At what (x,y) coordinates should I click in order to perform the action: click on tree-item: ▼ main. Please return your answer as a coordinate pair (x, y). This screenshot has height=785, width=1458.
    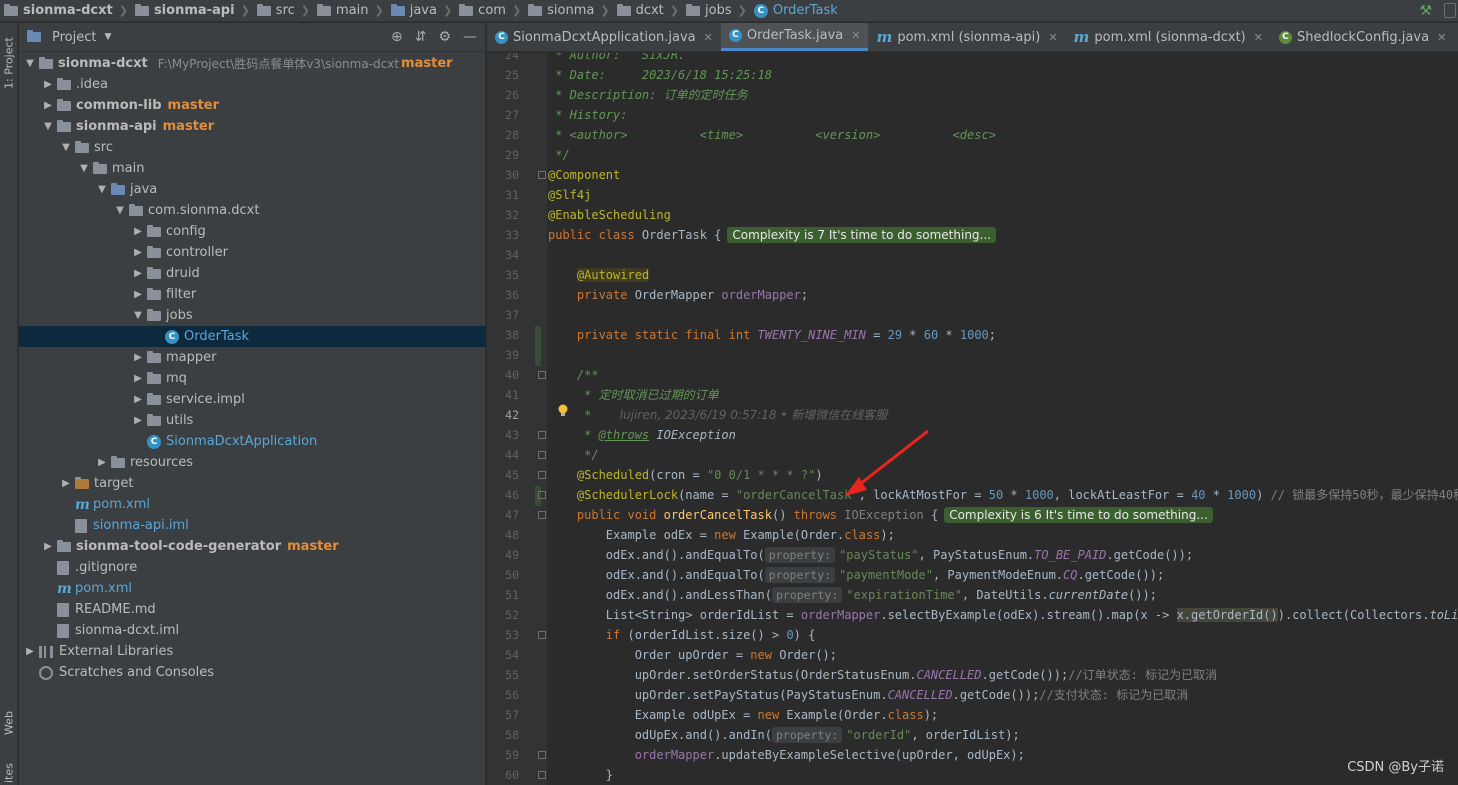
    Looking at the image, I should click on (252, 168).